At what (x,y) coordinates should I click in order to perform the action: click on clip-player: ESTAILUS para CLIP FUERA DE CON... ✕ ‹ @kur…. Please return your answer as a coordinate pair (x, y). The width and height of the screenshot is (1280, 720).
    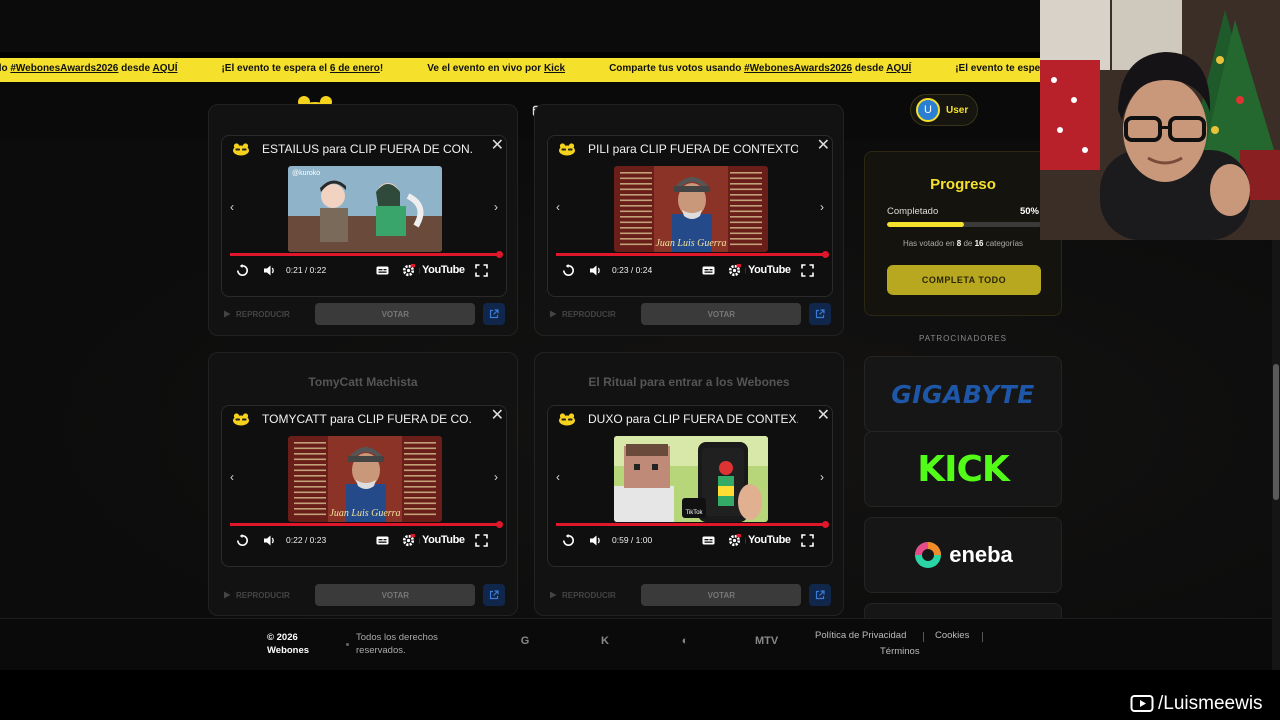
    Looking at the image, I should click on (364, 216).